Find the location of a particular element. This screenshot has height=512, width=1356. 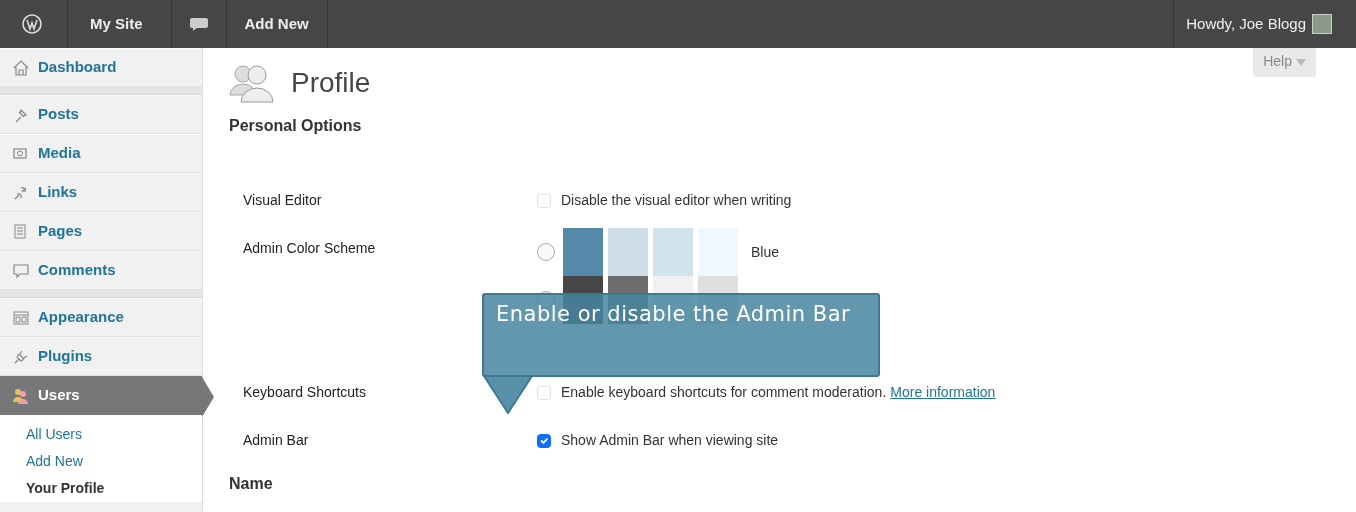

submenu-item: Add New is located at coordinates (101, 461).